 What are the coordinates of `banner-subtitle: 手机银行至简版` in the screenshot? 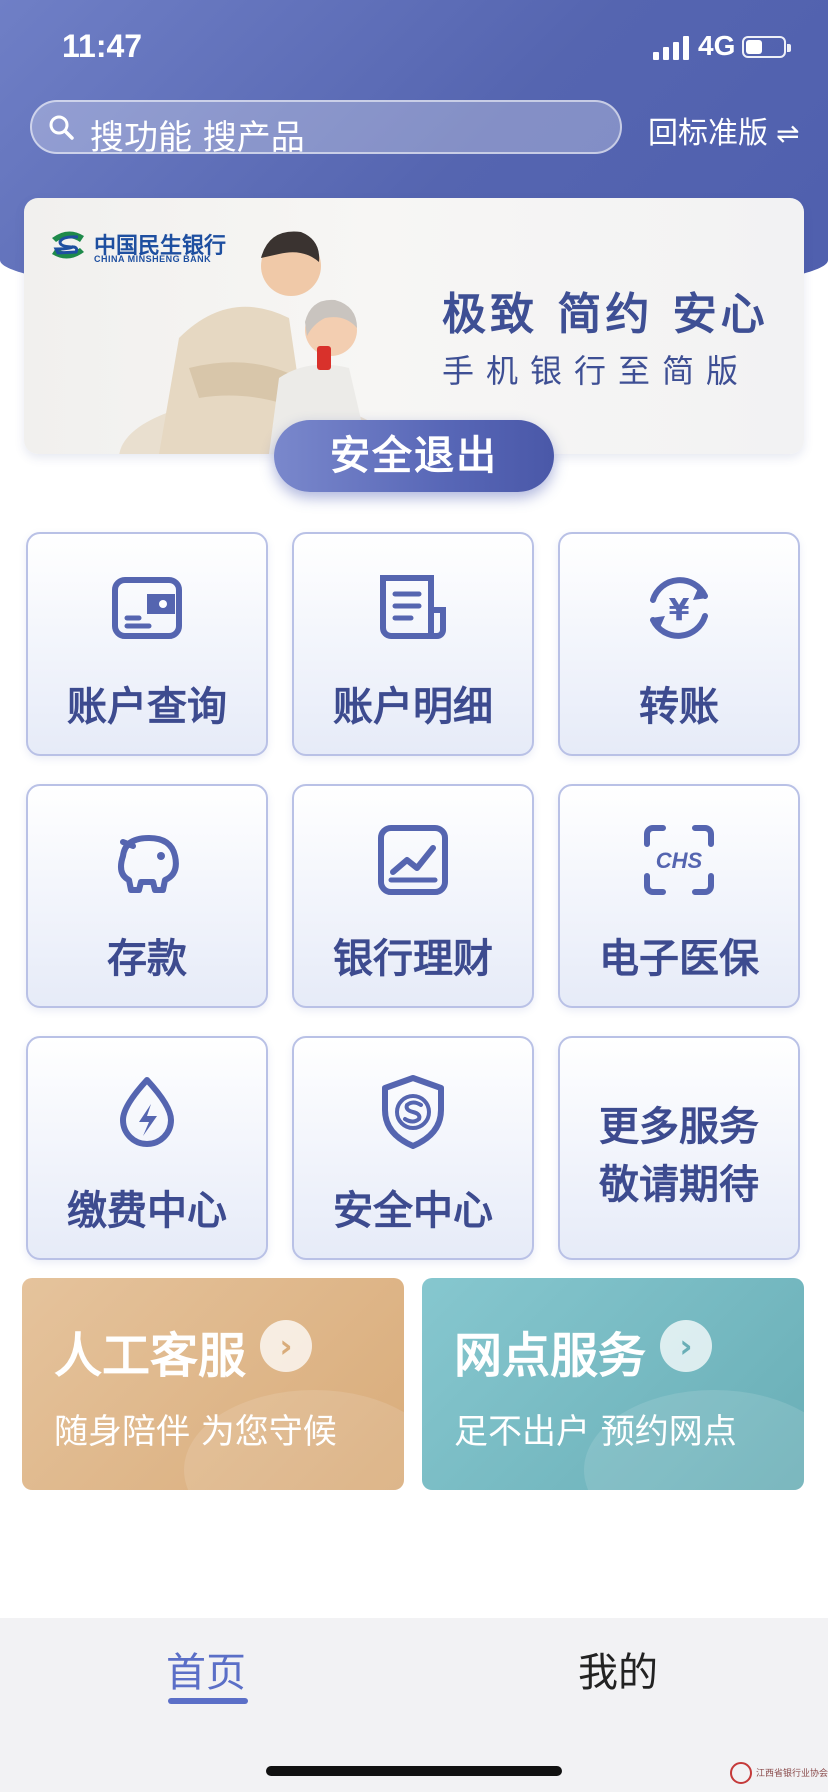 It's located at (596, 371).